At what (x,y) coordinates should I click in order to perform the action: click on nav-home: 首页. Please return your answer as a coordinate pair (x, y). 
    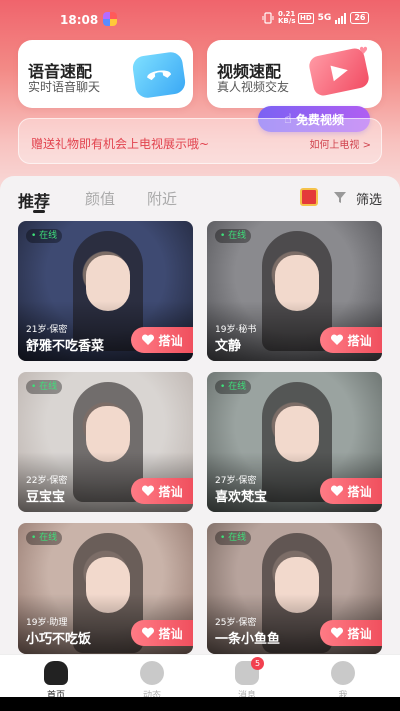
    Looking at the image, I should click on (56, 681).